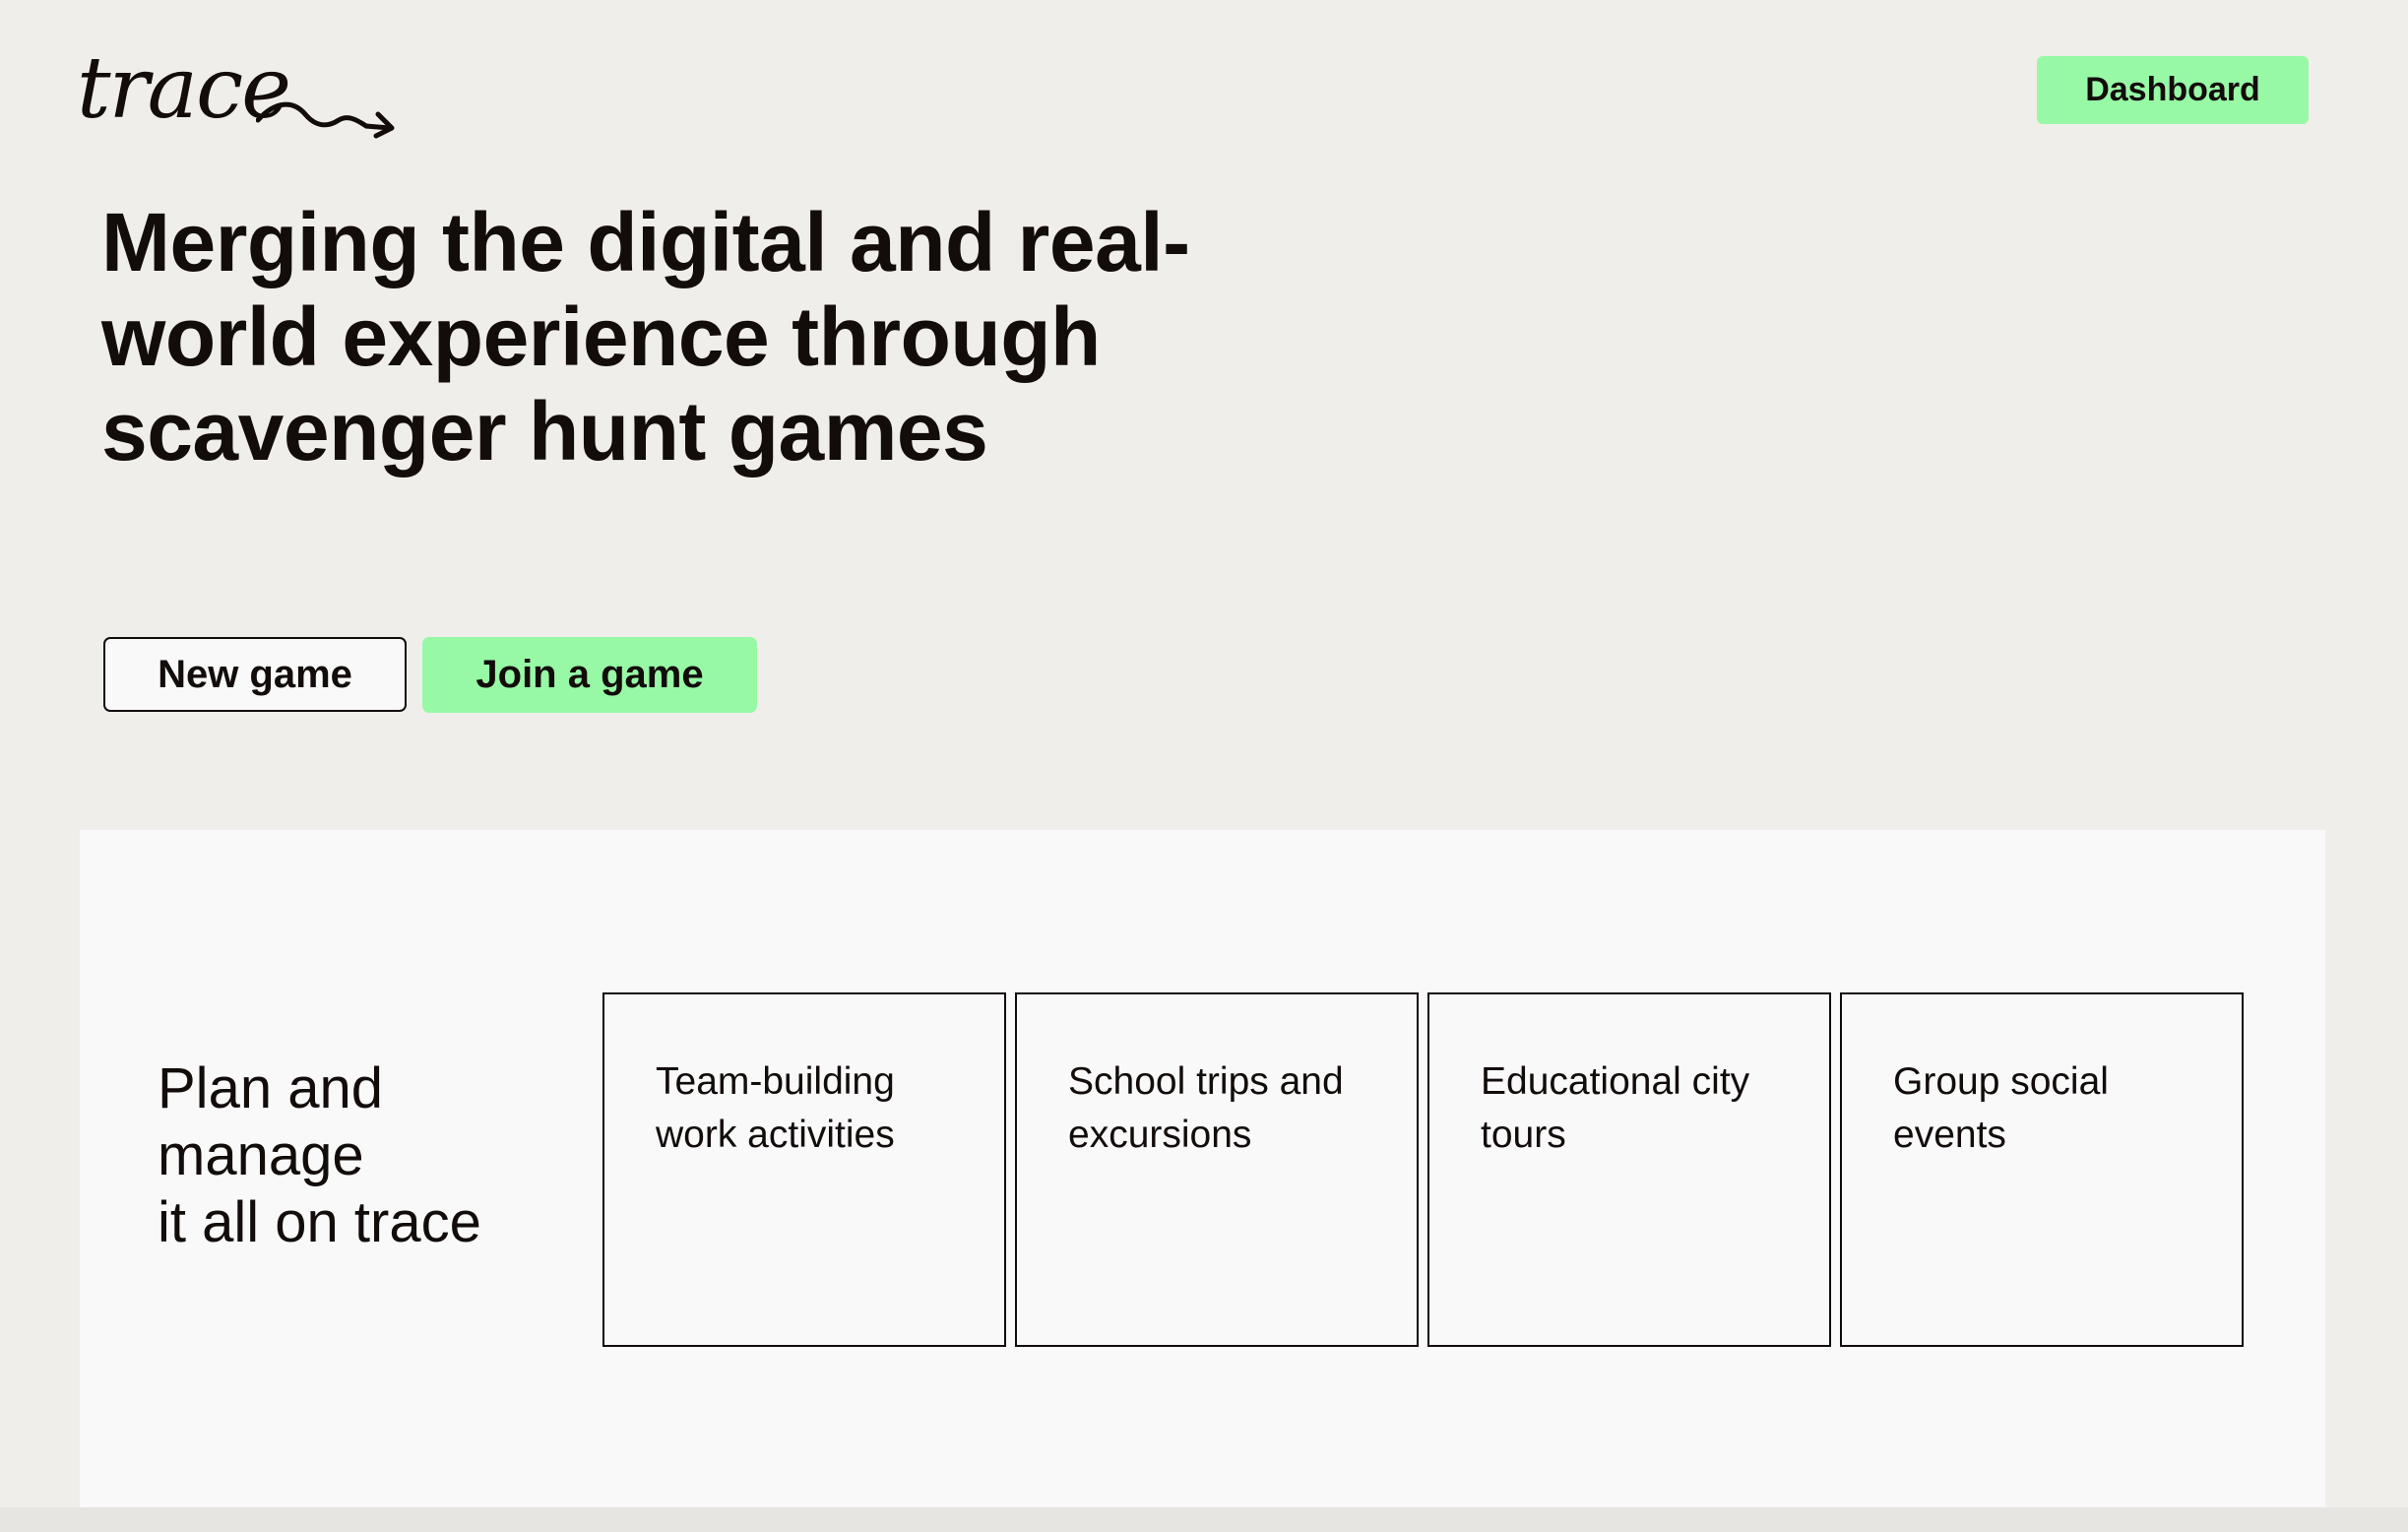  Describe the element at coordinates (261, 1155) in the screenshot. I see `features-heading-line: manage` at that location.